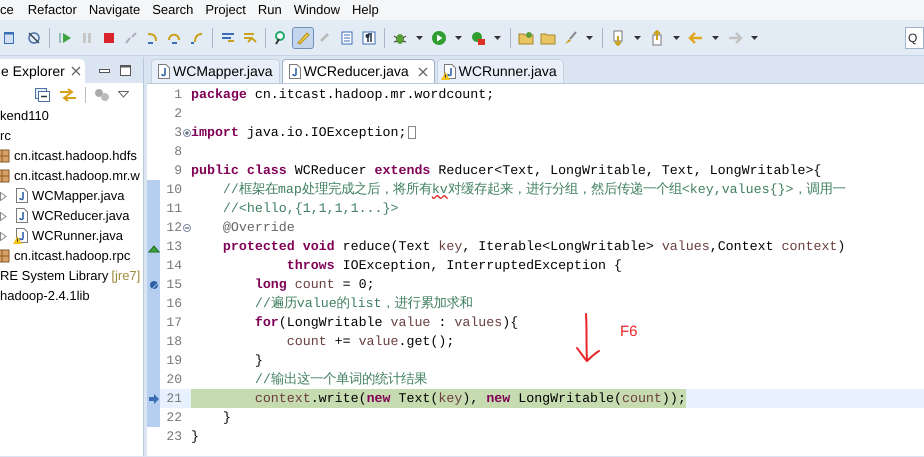 This screenshot has width=924, height=457. What do you see at coordinates (177, 95) in the screenshot?
I see `line-number: 1` at bounding box center [177, 95].